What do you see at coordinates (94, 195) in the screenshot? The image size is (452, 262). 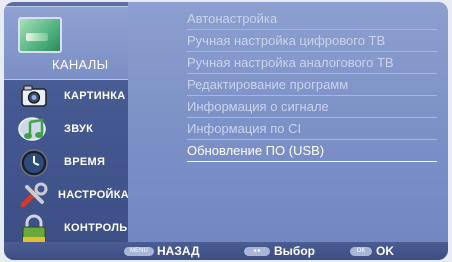 I see `sidebar-item-label: НАСТРОЙКА` at bounding box center [94, 195].